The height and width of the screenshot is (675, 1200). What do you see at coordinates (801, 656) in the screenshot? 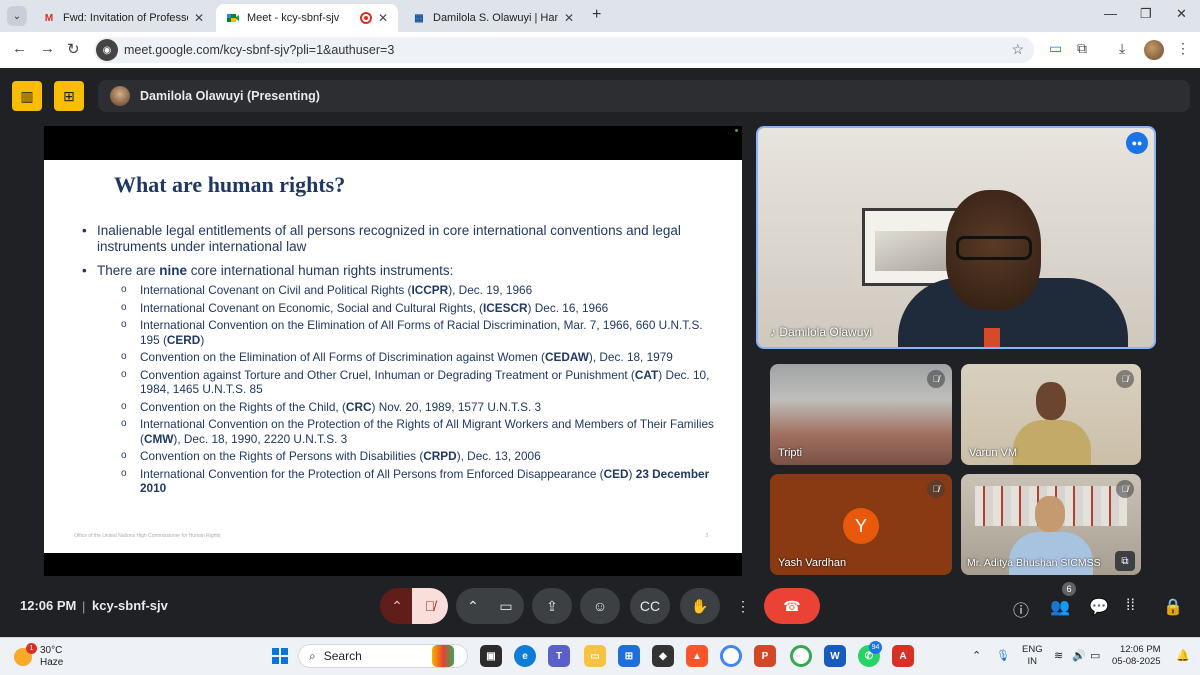
I see `chrome-profile-icon` at bounding box center [801, 656].